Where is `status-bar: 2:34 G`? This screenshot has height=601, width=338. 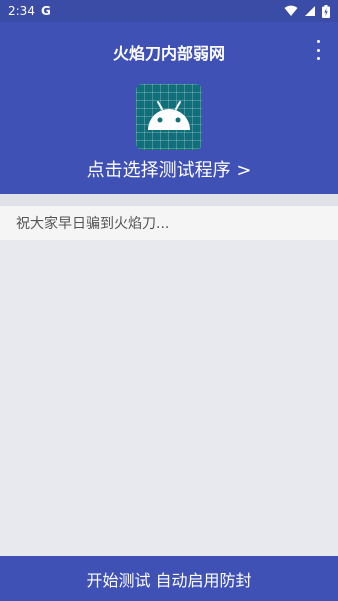
status-bar: 2:34 G is located at coordinates (169, 11).